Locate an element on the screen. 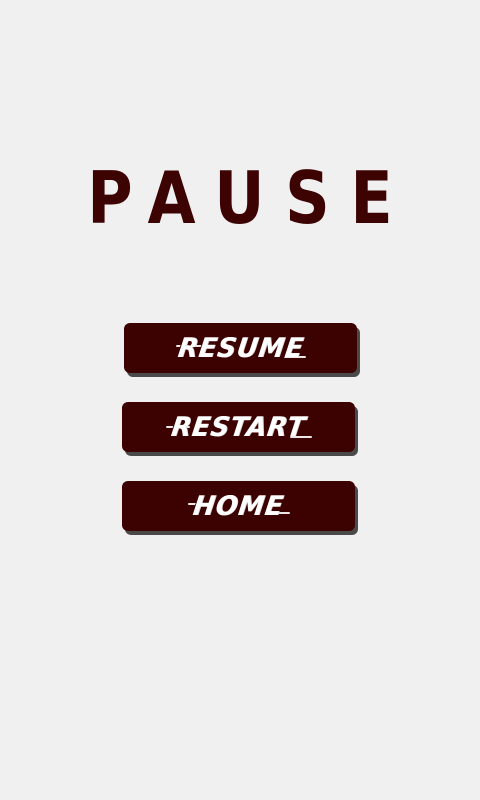 The image size is (480, 800). home-button-label: HOME is located at coordinates (238, 506).